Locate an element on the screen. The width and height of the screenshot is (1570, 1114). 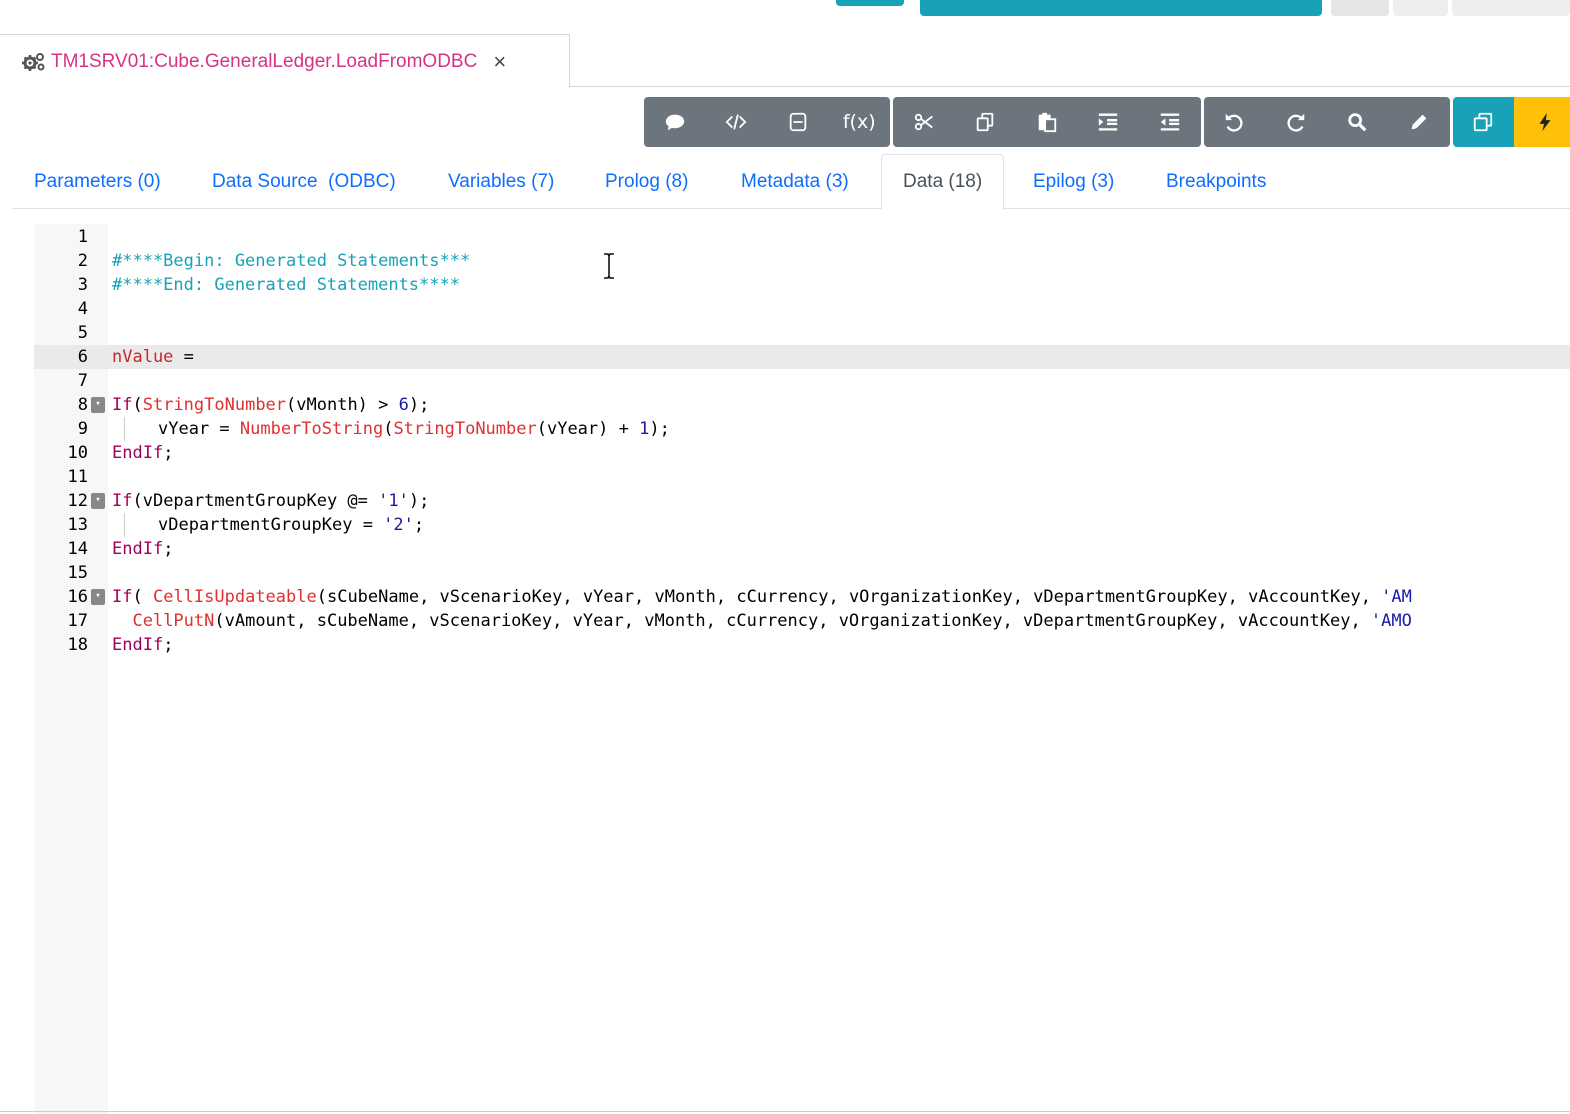
tab-metadata: Metadata (3) is located at coordinates (795, 181).